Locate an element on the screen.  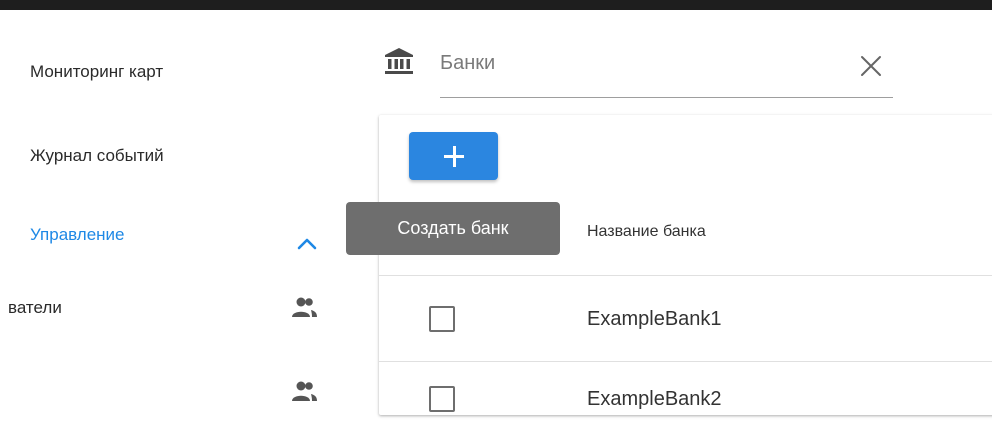
sidebar-item-label: Журнал событий is located at coordinates (97, 155).